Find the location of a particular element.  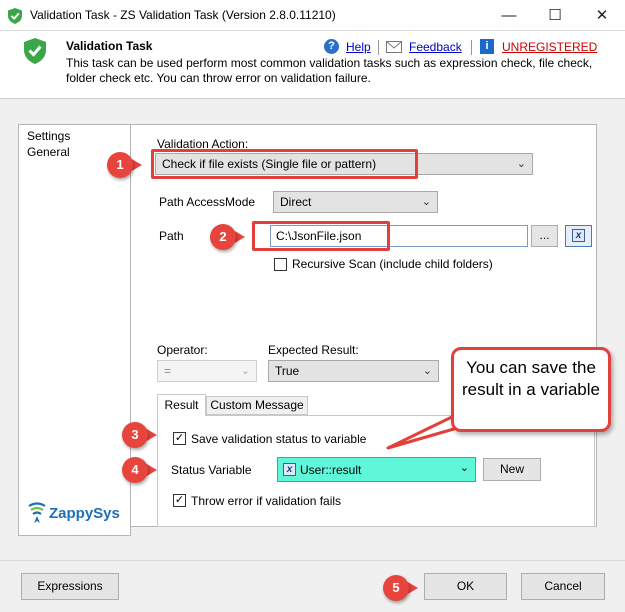

step-badge-4: 4 is located at coordinates (135, 470).